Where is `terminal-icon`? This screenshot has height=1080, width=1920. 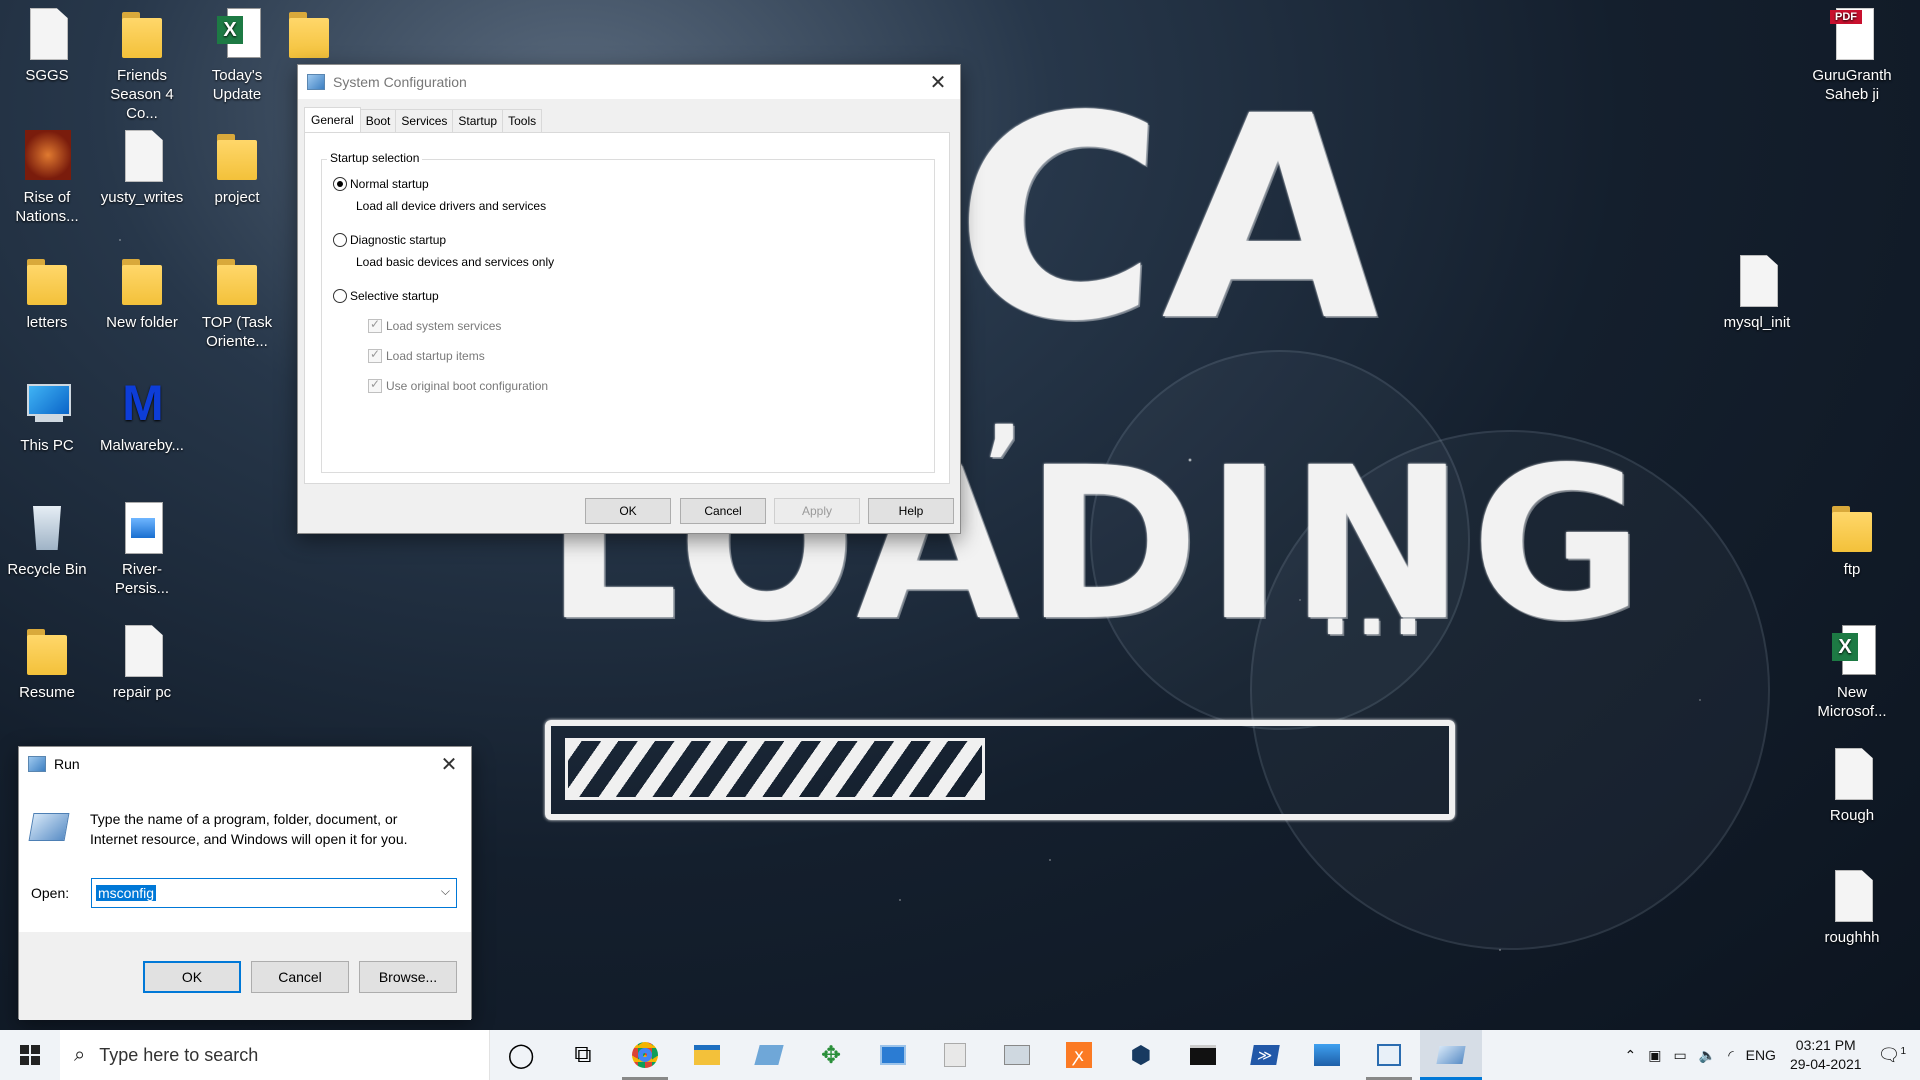
terminal-icon is located at coordinates (1203, 1055).